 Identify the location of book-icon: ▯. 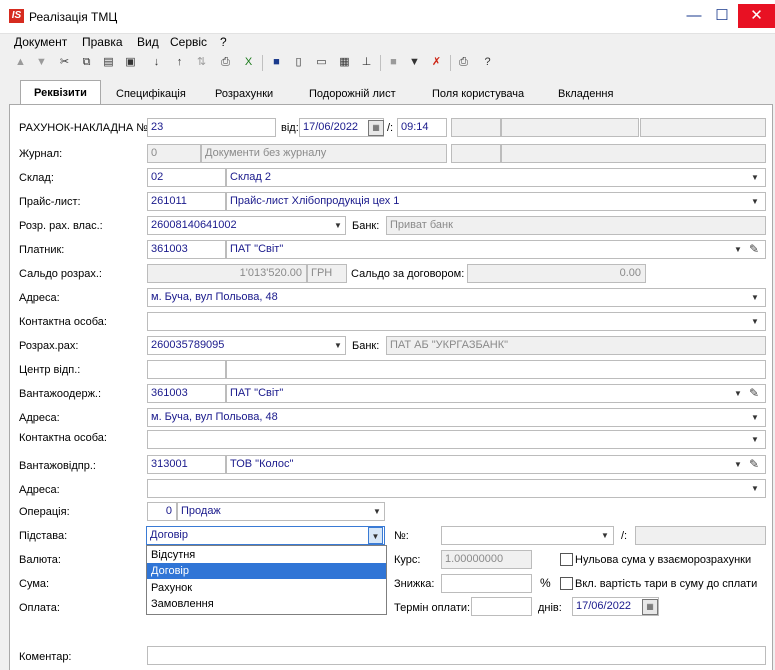
(298, 62).